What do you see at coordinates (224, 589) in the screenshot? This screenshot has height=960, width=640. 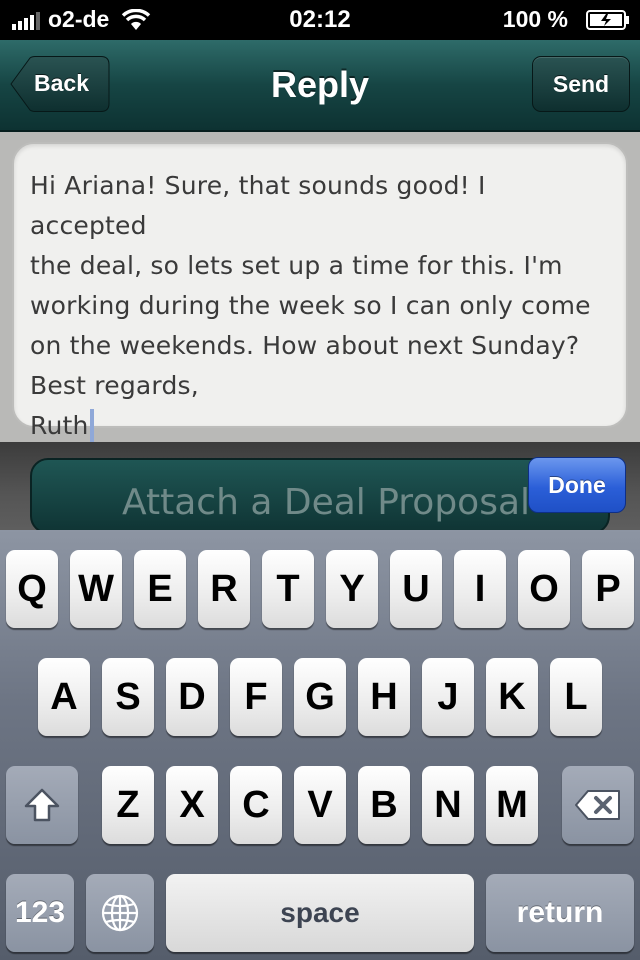 I see `key-r: R` at bounding box center [224, 589].